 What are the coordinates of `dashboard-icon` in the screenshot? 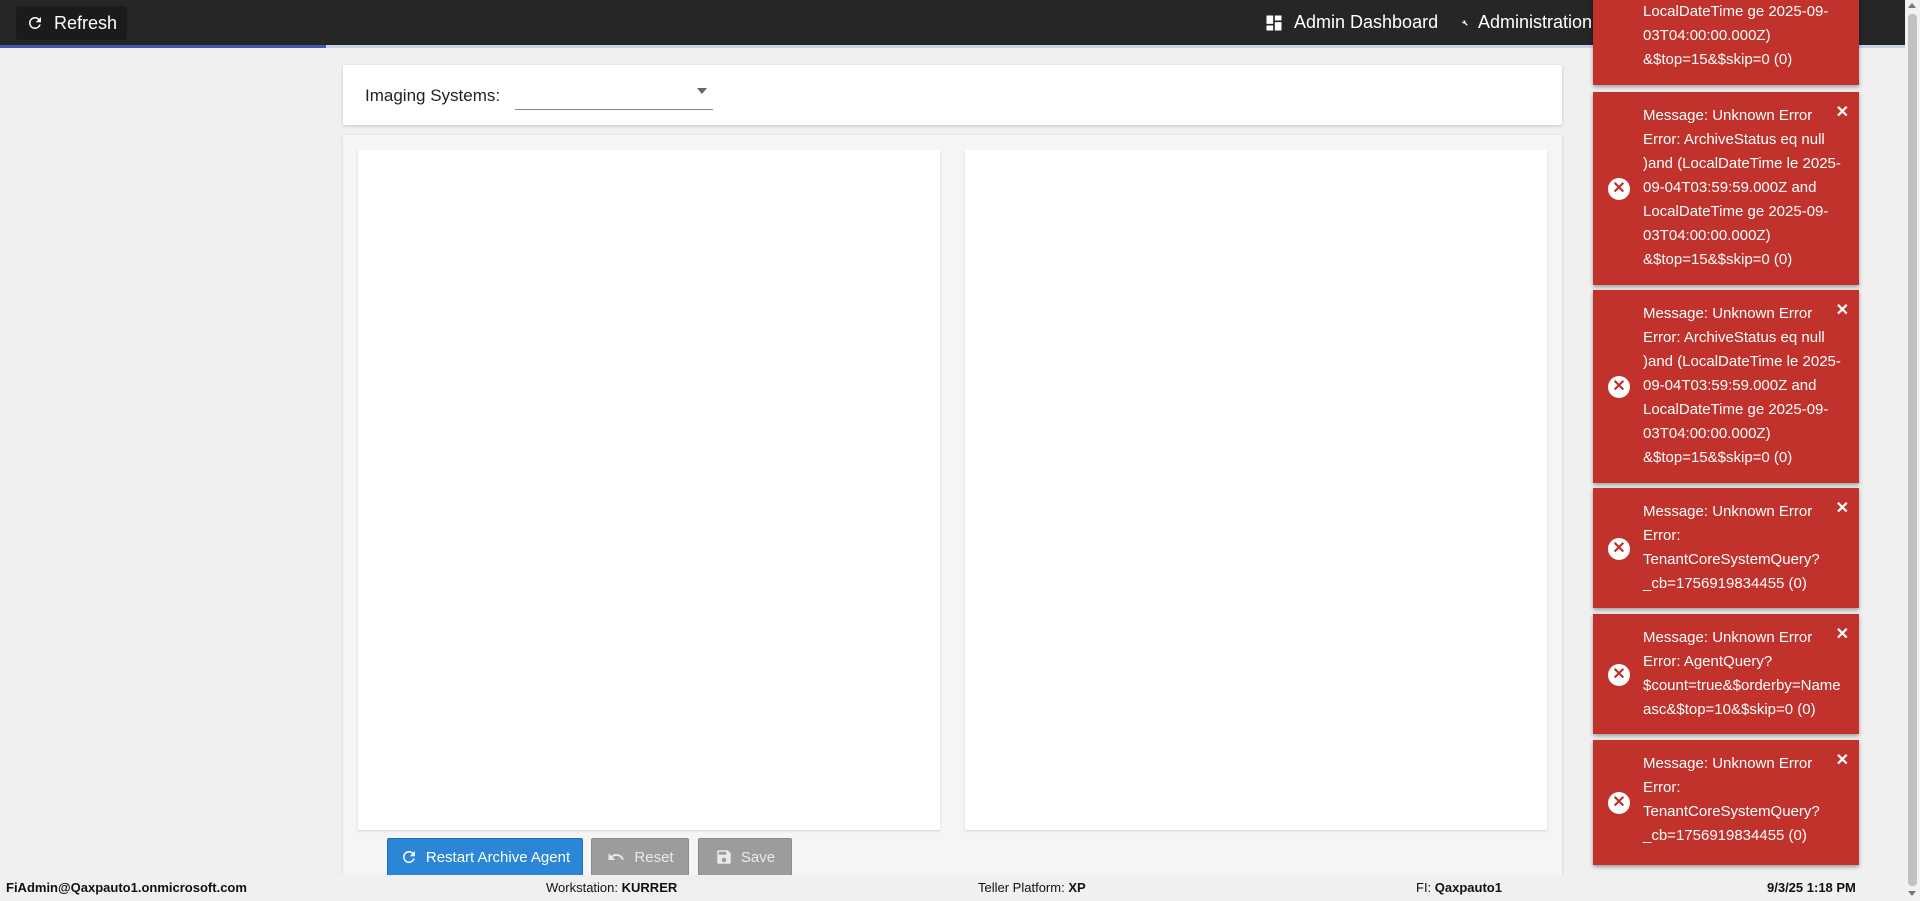 It's located at (1274, 22).